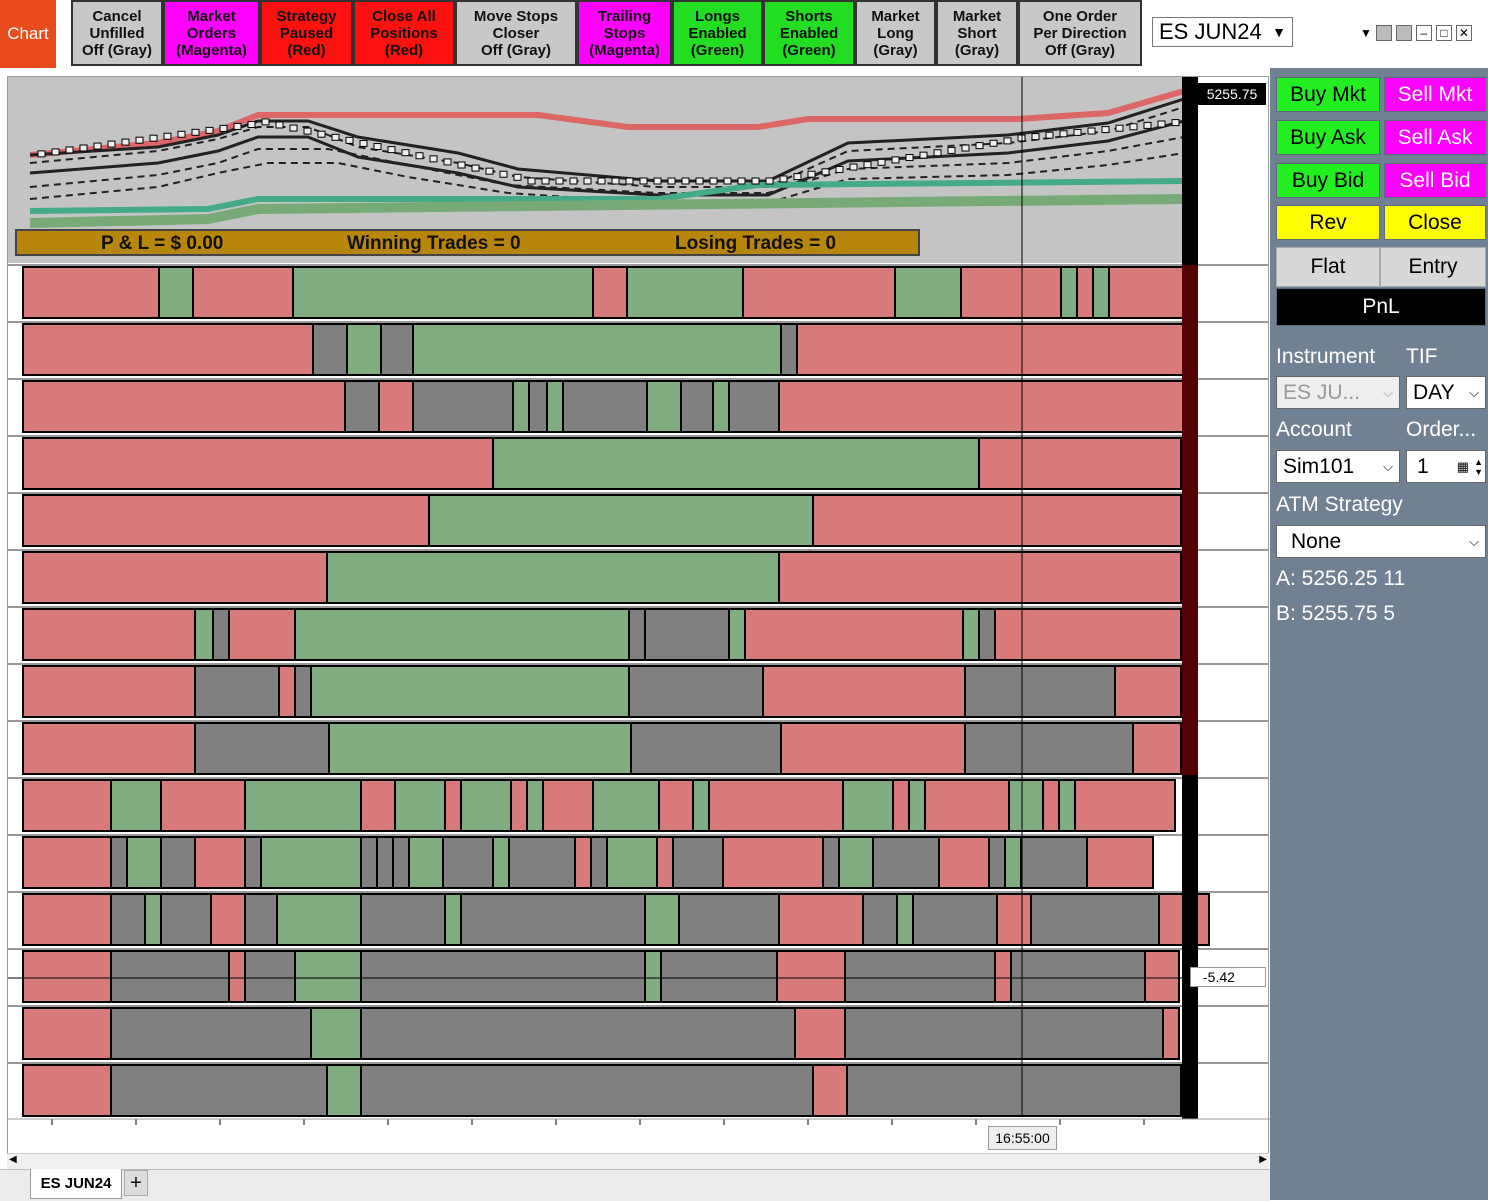 The width and height of the screenshot is (1488, 1201). What do you see at coordinates (1435, 222) in the screenshot?
I see `close-position-button: Close` at bounding box center [1435, 222].